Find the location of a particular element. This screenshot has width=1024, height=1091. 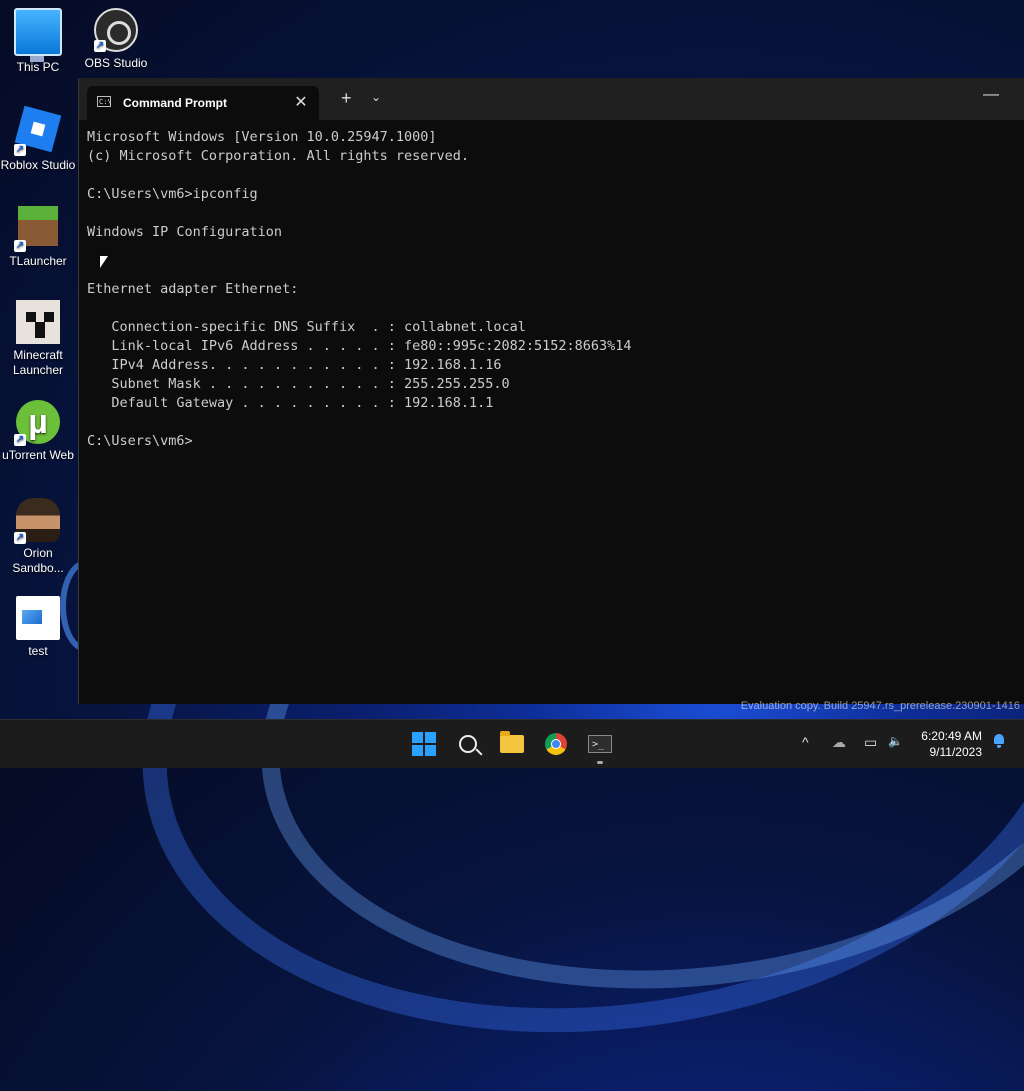

active-indicator is located at coordinates (600, 762).